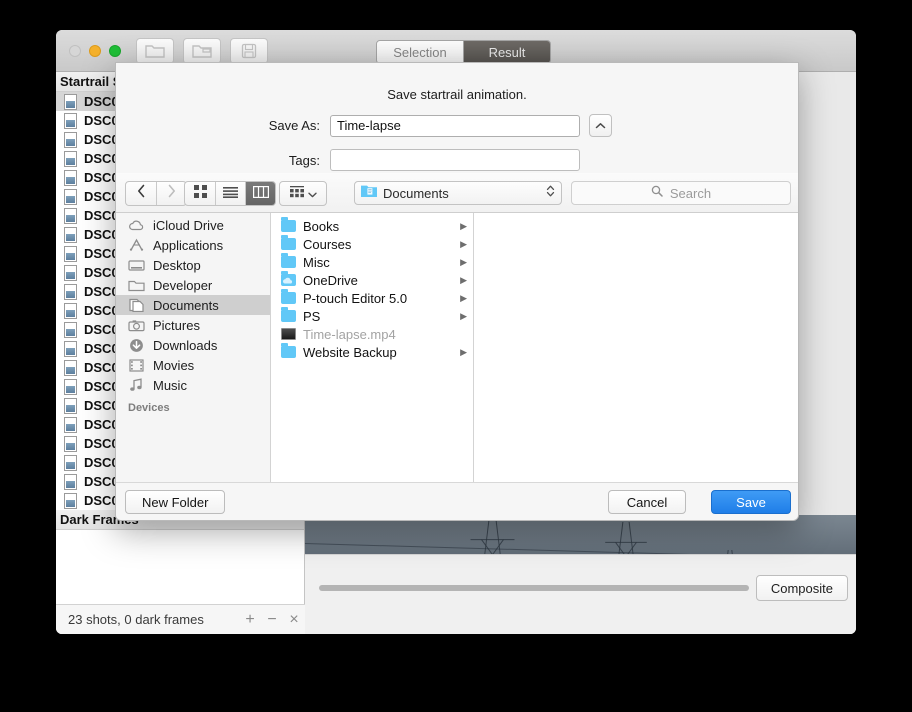 This screenshot has width=912, height=712. I want to click on sidebar-item-icloud-drive: iCloud Drive, so click(193, 225).